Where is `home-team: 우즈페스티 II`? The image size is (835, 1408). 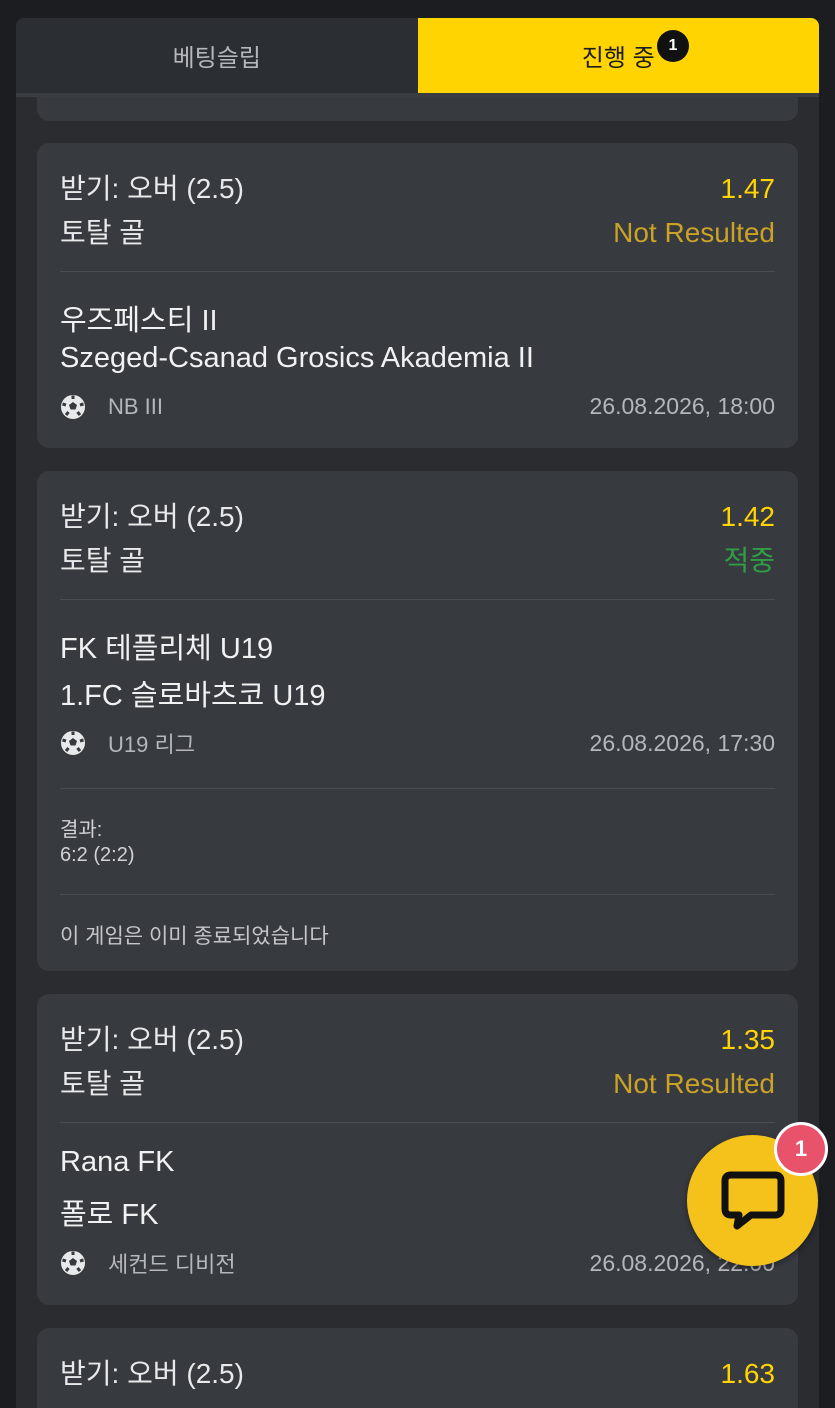 home-team: 우즈페스티 II is located at coordinates (139, 321).